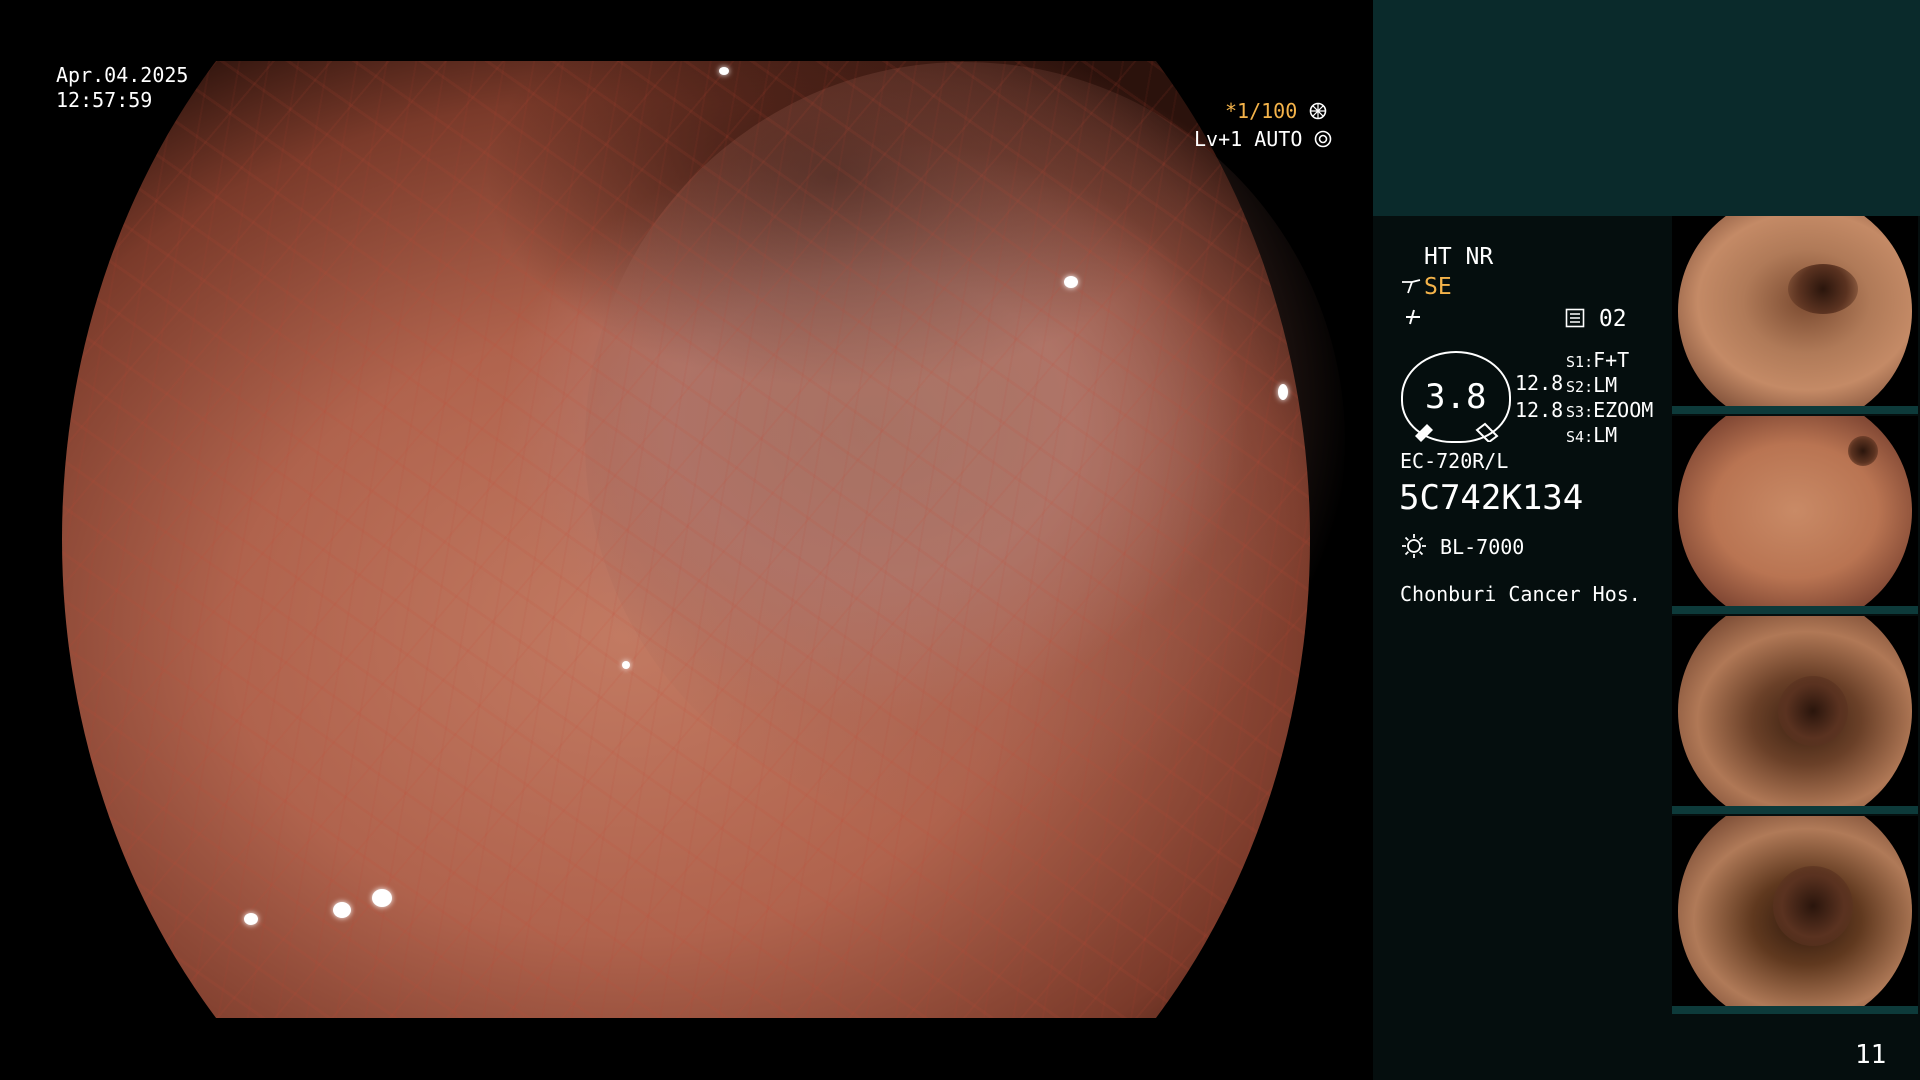  What do you see at coordinates (1414, 546) in the screenshot?
I see `light-source-icon` at bounding box center [1414, 546].